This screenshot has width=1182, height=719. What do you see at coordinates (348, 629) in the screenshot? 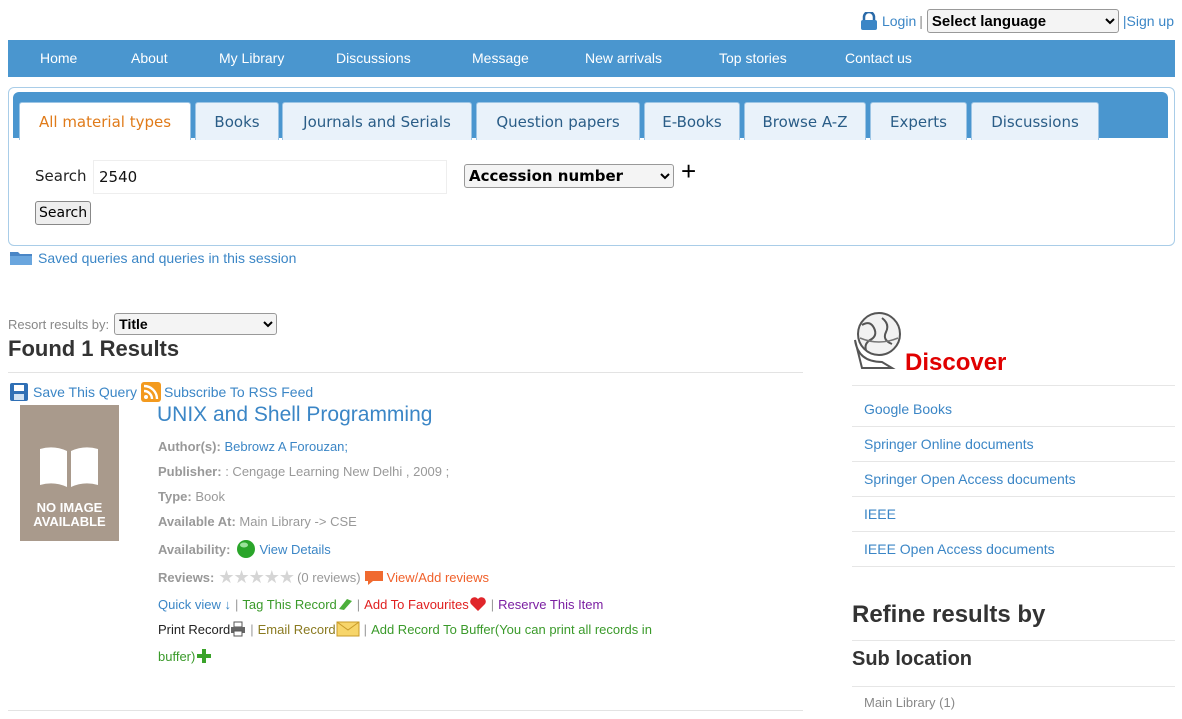
I see `envelope-icon` at bounding box center [348, 629].